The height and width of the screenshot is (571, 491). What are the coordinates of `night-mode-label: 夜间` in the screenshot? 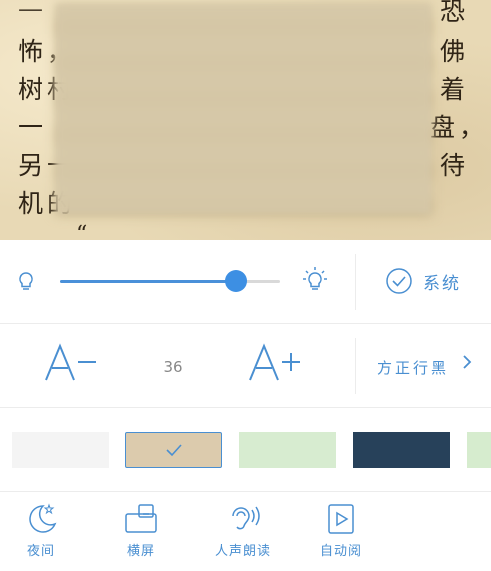 It's located at (40, 551).